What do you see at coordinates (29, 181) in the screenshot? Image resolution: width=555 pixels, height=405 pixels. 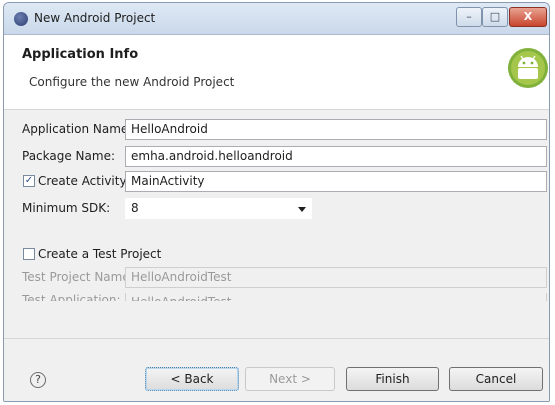 I see `create-activity-checkbox: ✓` at bounding box center [29, 181].